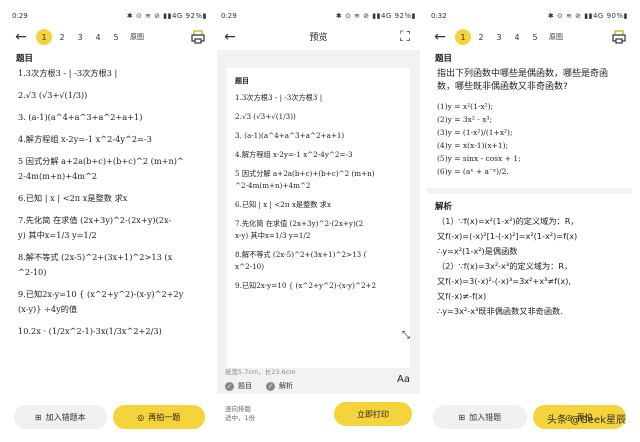 This screenshot has height=442, width=640. I want to click on copies-setting: 适中，1份, so click(240, 418).